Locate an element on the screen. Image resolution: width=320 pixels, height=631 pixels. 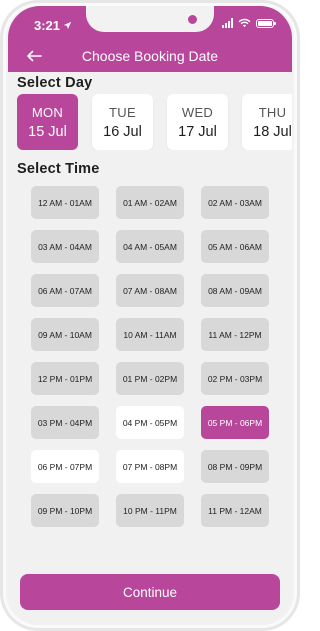
back-button is located at coordinates (34, 56).